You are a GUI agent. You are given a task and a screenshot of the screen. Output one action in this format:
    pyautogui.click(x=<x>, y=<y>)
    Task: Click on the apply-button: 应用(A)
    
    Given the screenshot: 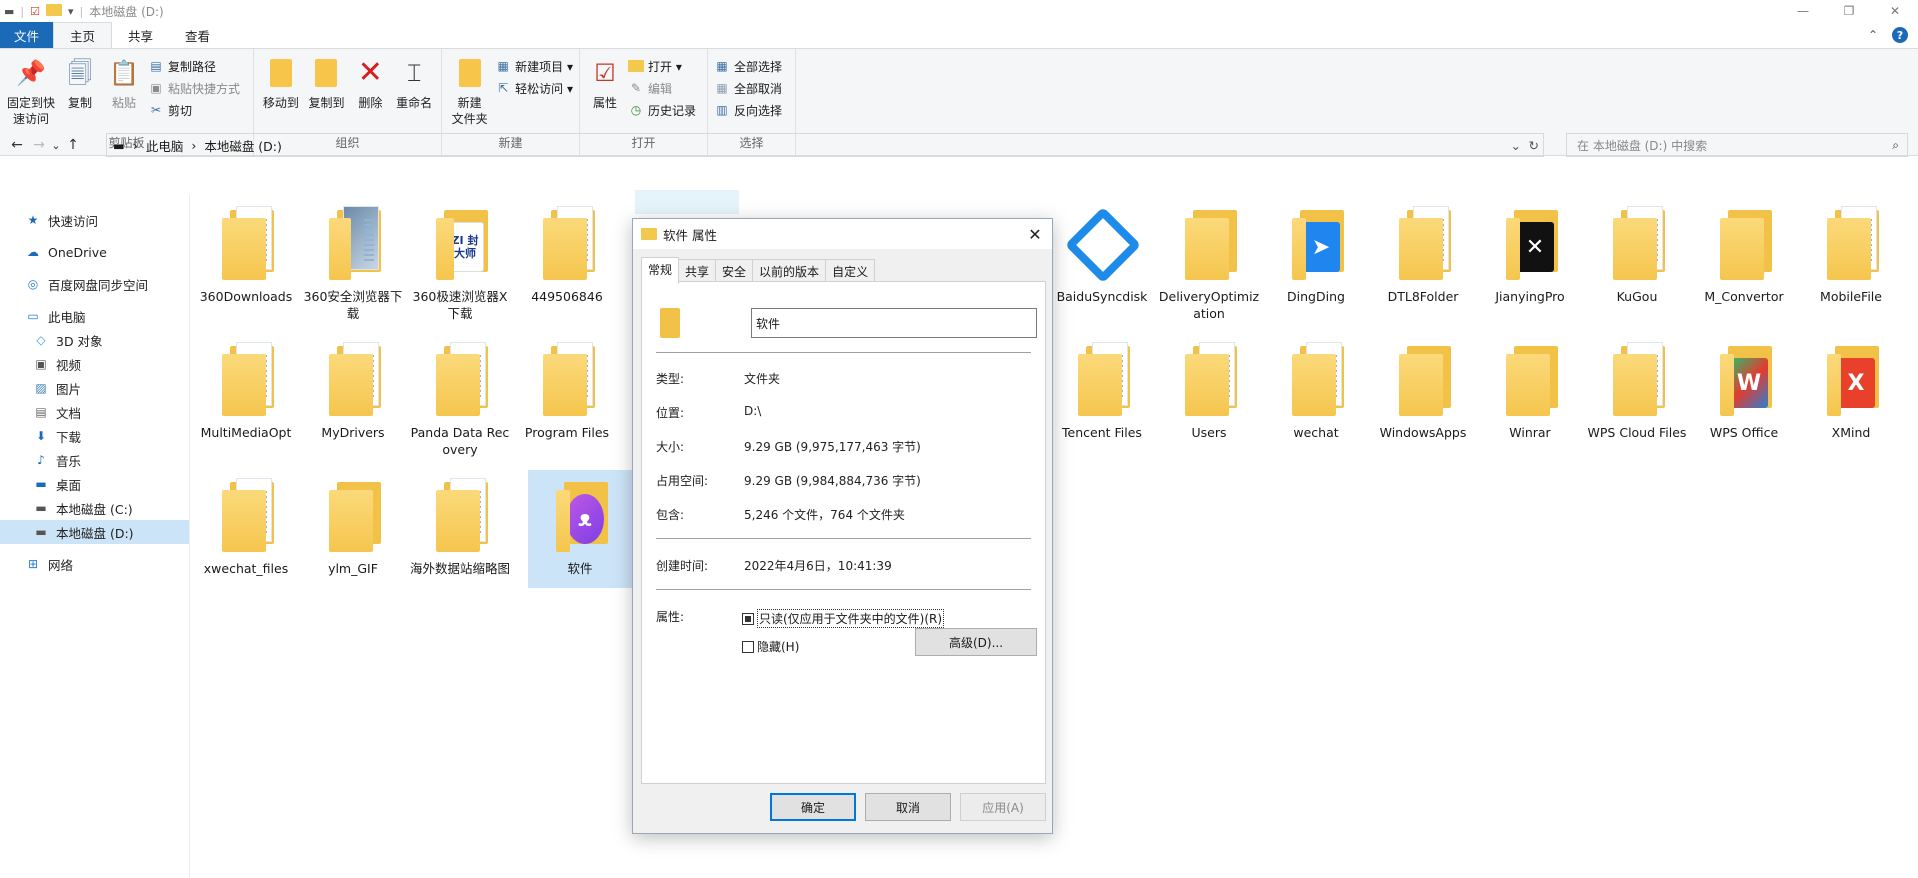 What is the action you would take?
    pyautogui.click(x=1003, y=807)
    